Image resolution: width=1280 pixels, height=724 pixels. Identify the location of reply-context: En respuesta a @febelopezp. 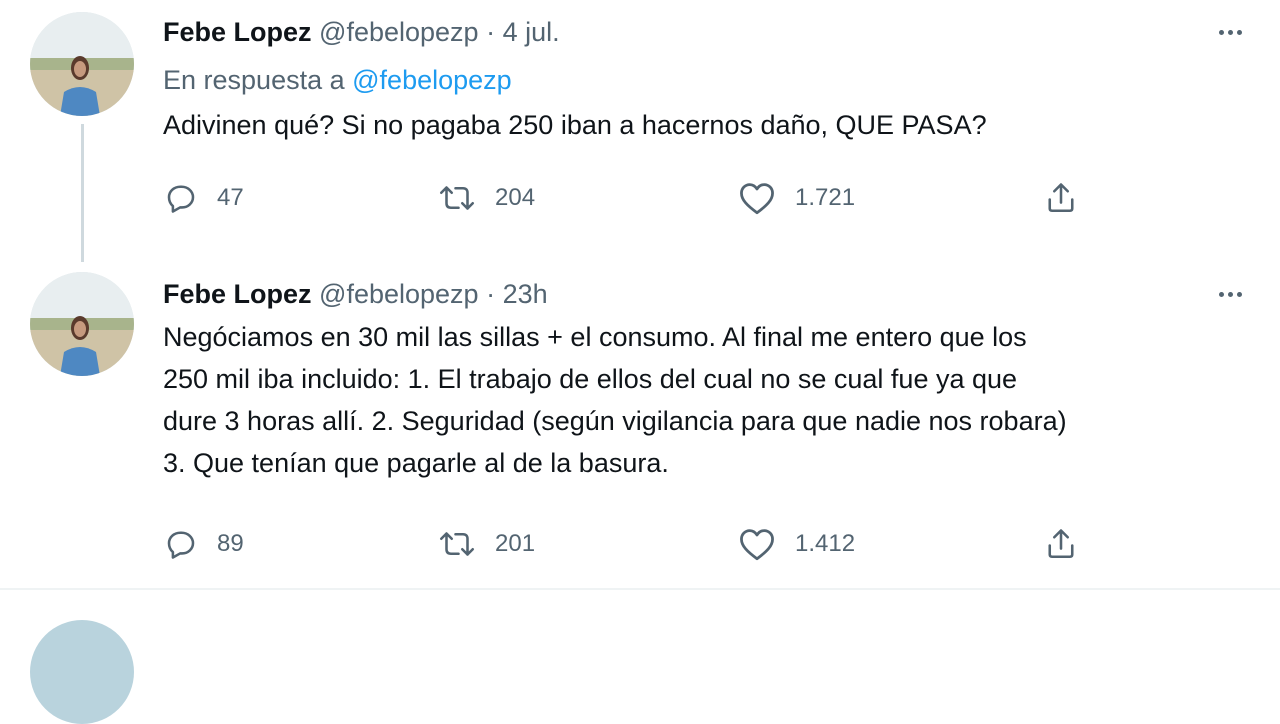
(701, 80).